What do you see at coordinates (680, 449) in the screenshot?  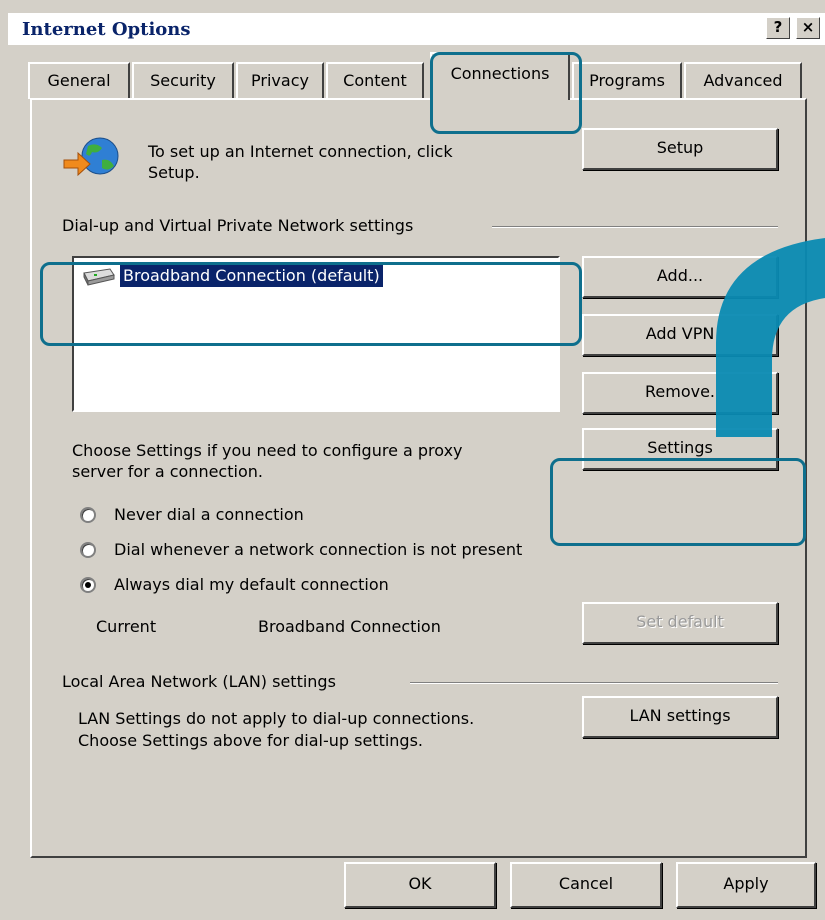 I see `settings-button: Settings` at bounding box center [680, 449].